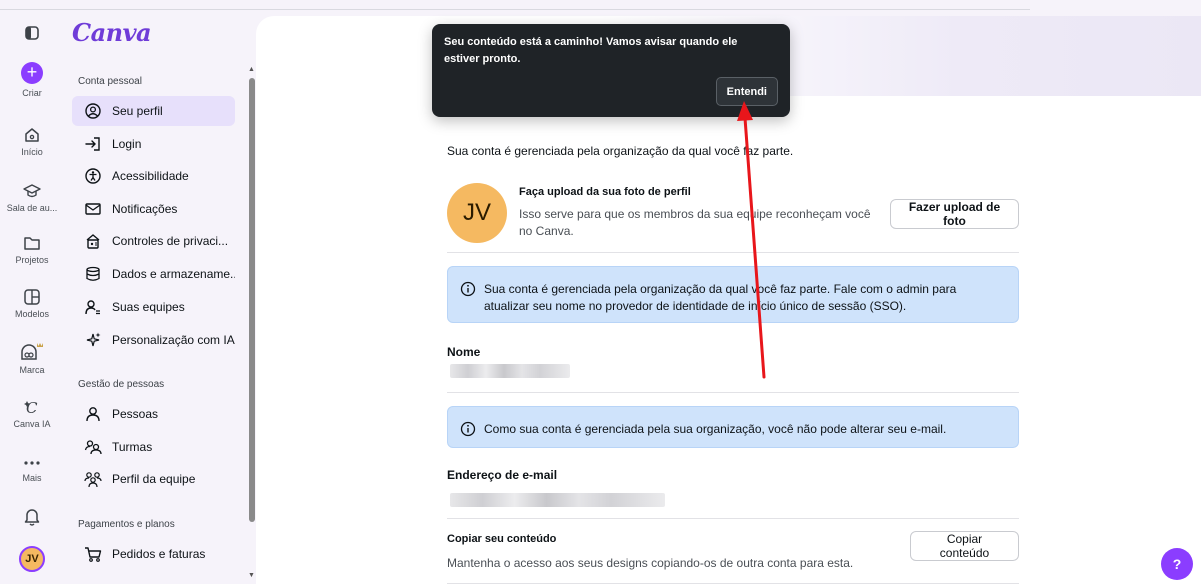  What do you see at coordinates (1177, 564) in the screenshot?
I see `help-button: ?` at bounding box center [1177, 564].